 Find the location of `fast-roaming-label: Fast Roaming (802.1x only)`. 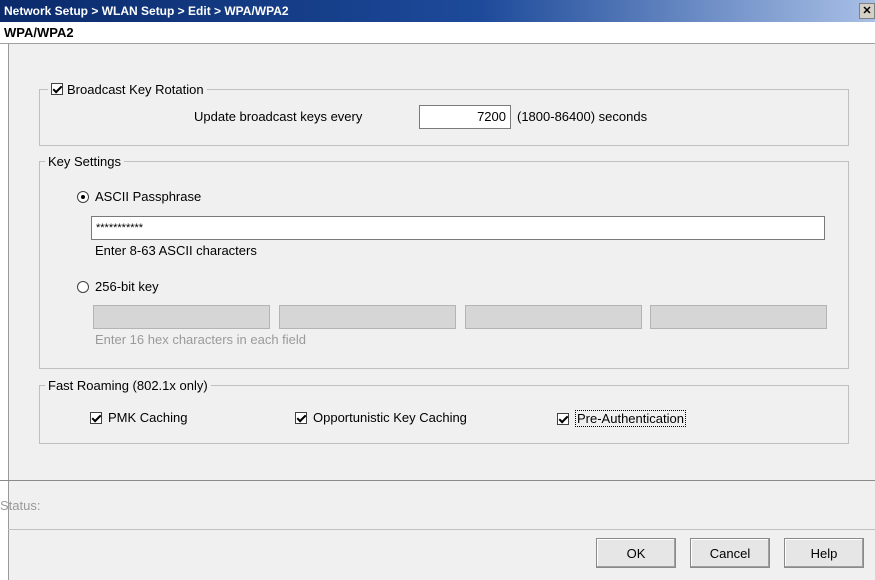

fast-roaming-label: Fast Roaming (802.1x only) is located at coordinates (128, 385).